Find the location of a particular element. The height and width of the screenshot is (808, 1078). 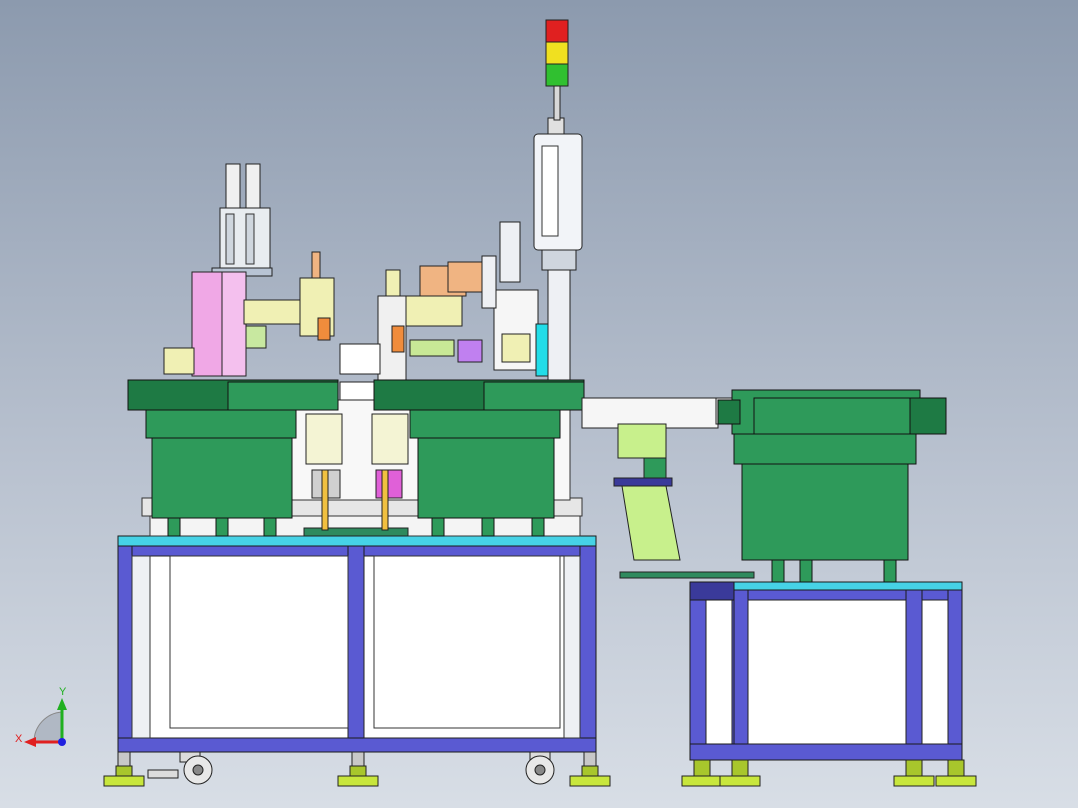

stack-light is located at coordinates (557, 70).